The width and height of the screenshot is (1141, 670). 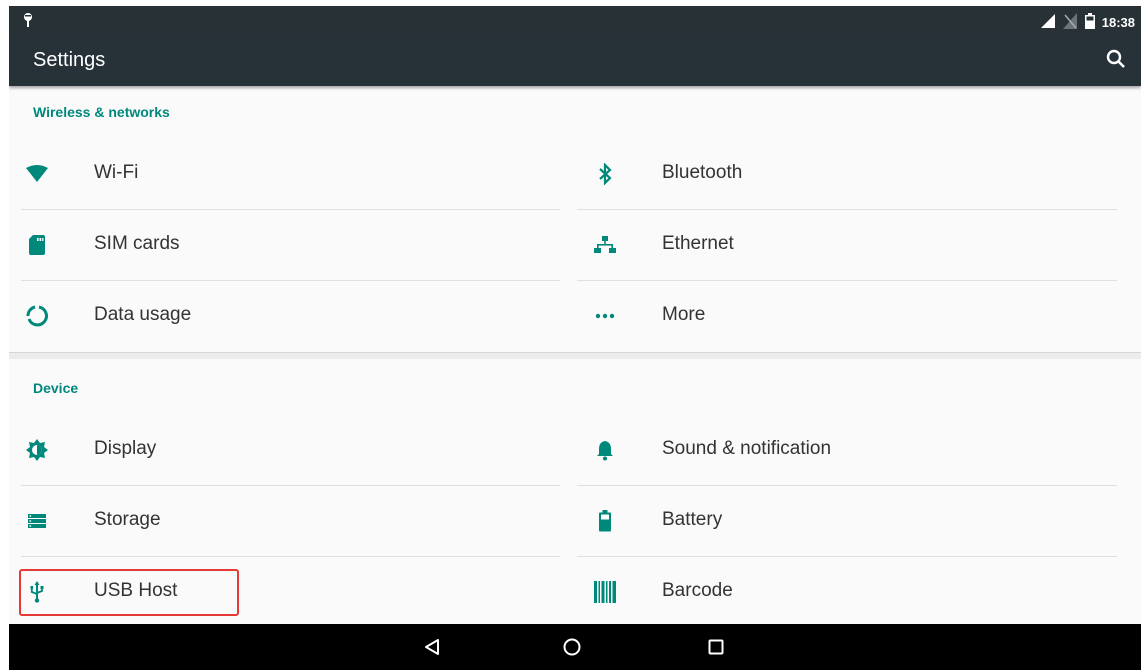 I want to click on wifi-icon, so click(x=37, y=174).